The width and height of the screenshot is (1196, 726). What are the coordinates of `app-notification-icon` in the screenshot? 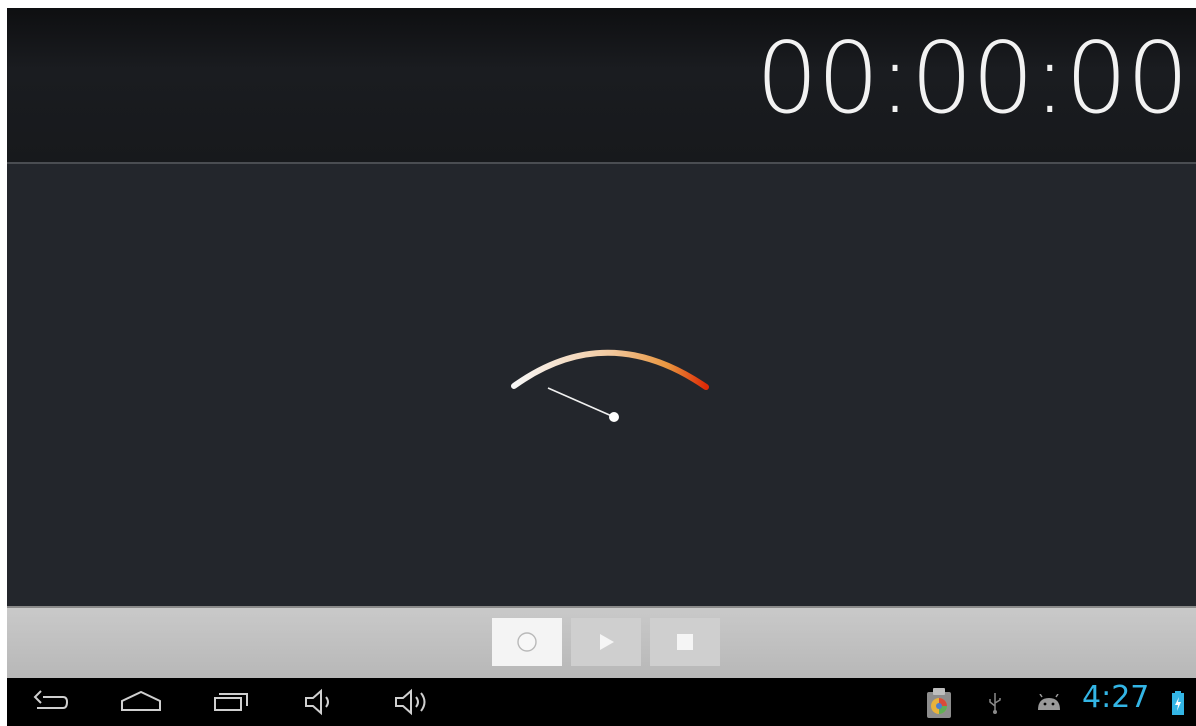 It's located at (939, 703).